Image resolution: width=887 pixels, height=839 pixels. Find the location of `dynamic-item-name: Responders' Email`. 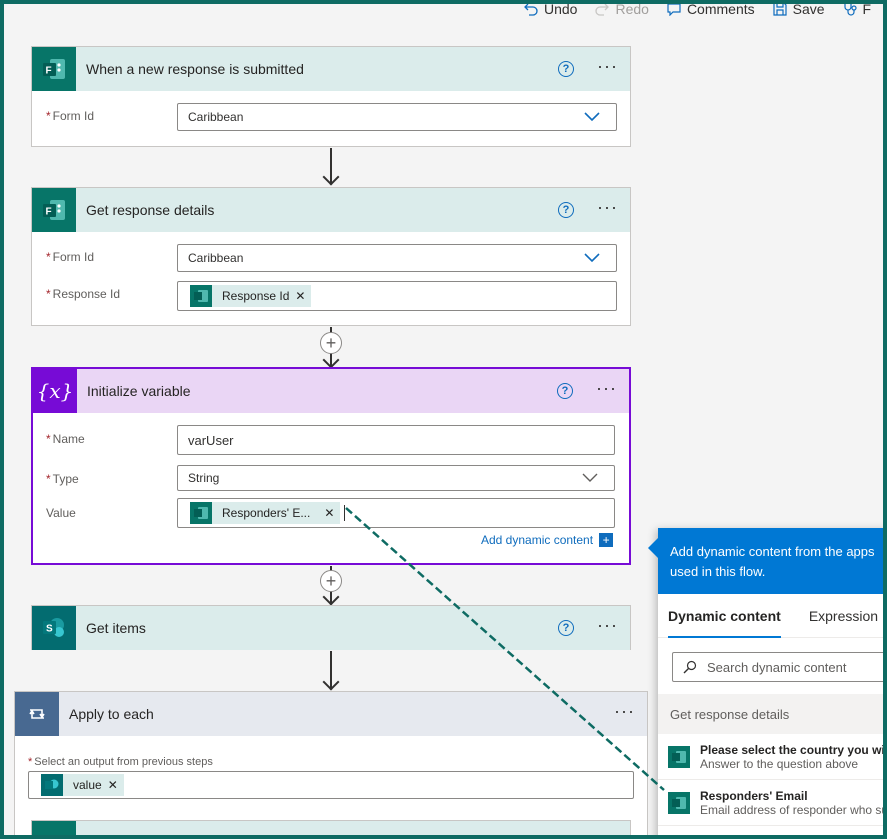

dynamic-item-name: Responders' Email is located at coordinates (754, 795).